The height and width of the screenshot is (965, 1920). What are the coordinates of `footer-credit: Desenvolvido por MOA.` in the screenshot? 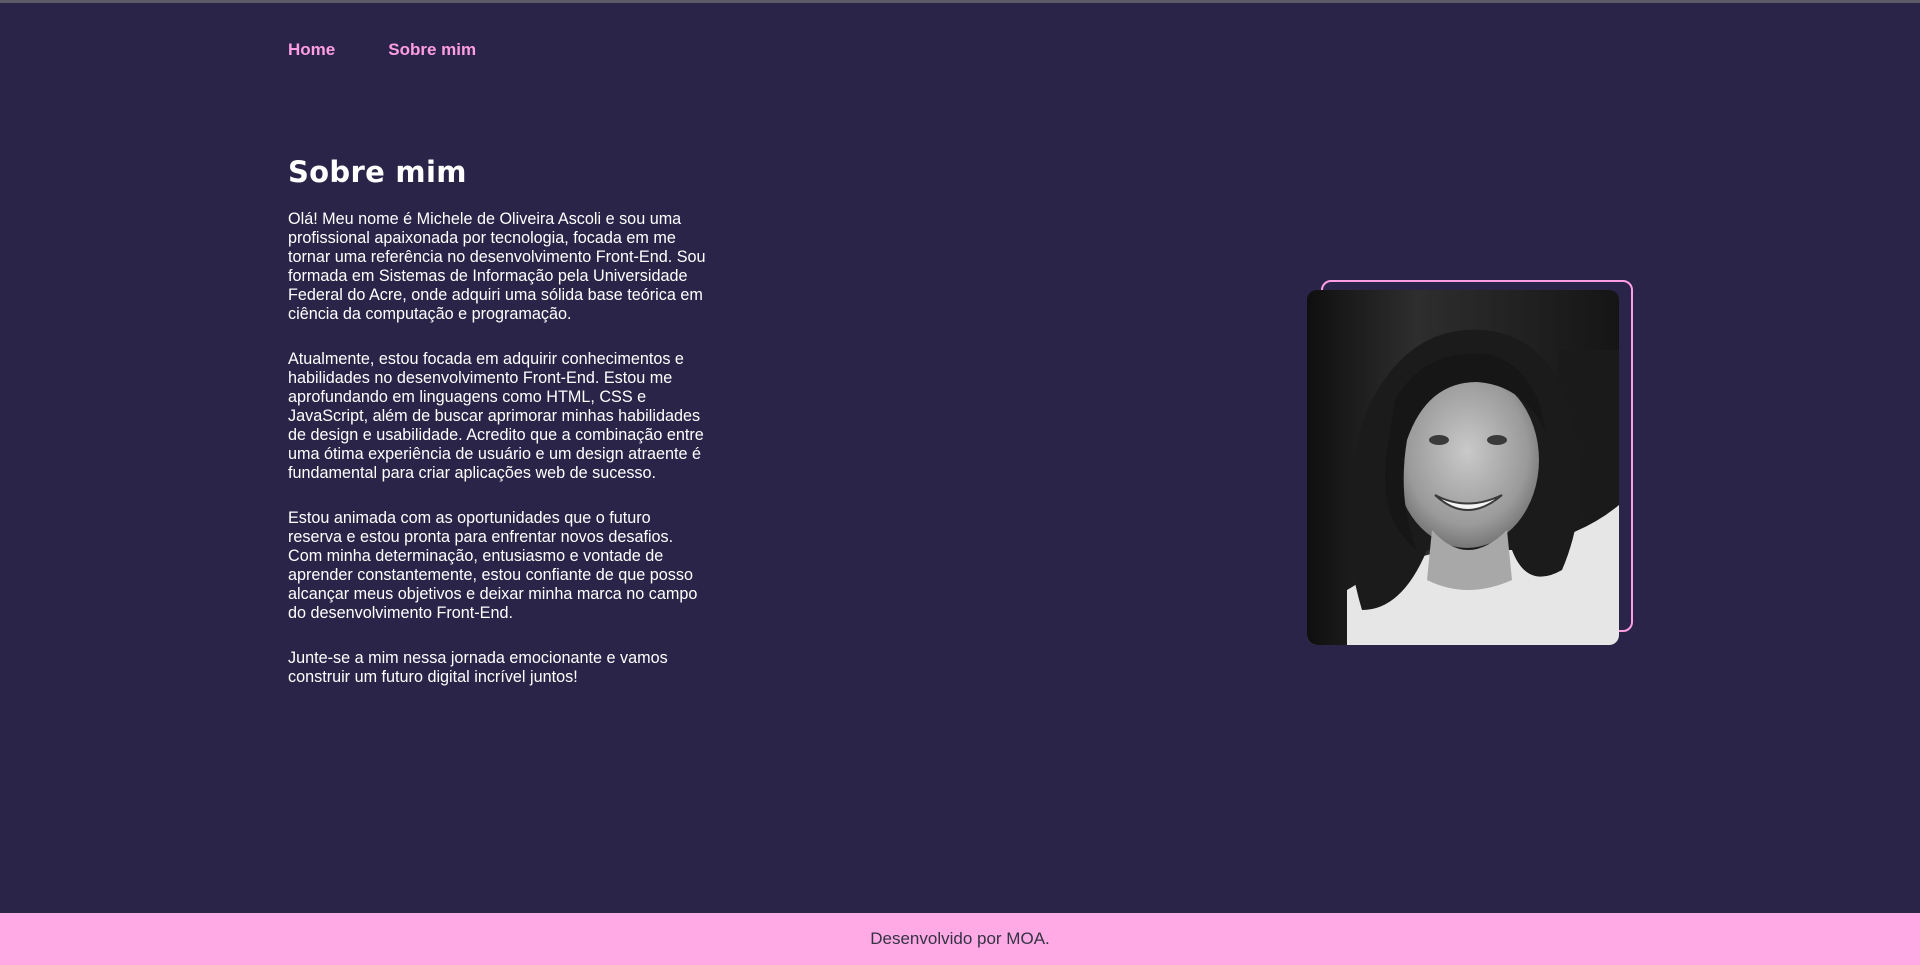 It's located at (960, 938).